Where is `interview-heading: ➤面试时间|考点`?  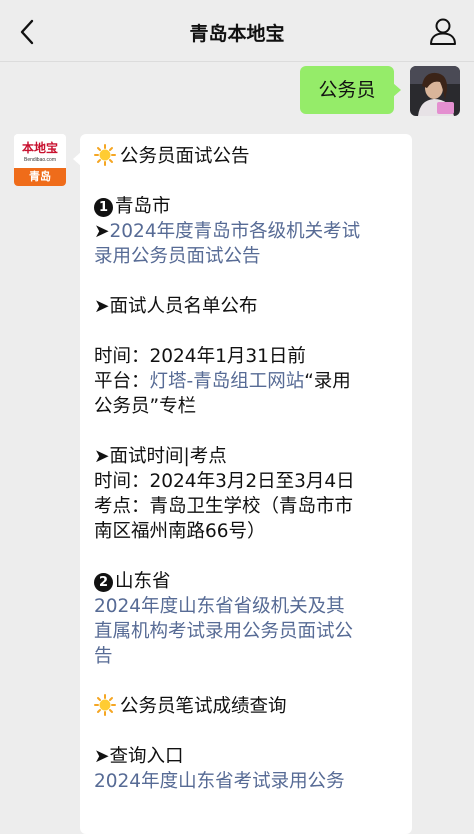
interview-heading: ➤面试时间|考点 is located at coordinates (160, 456).